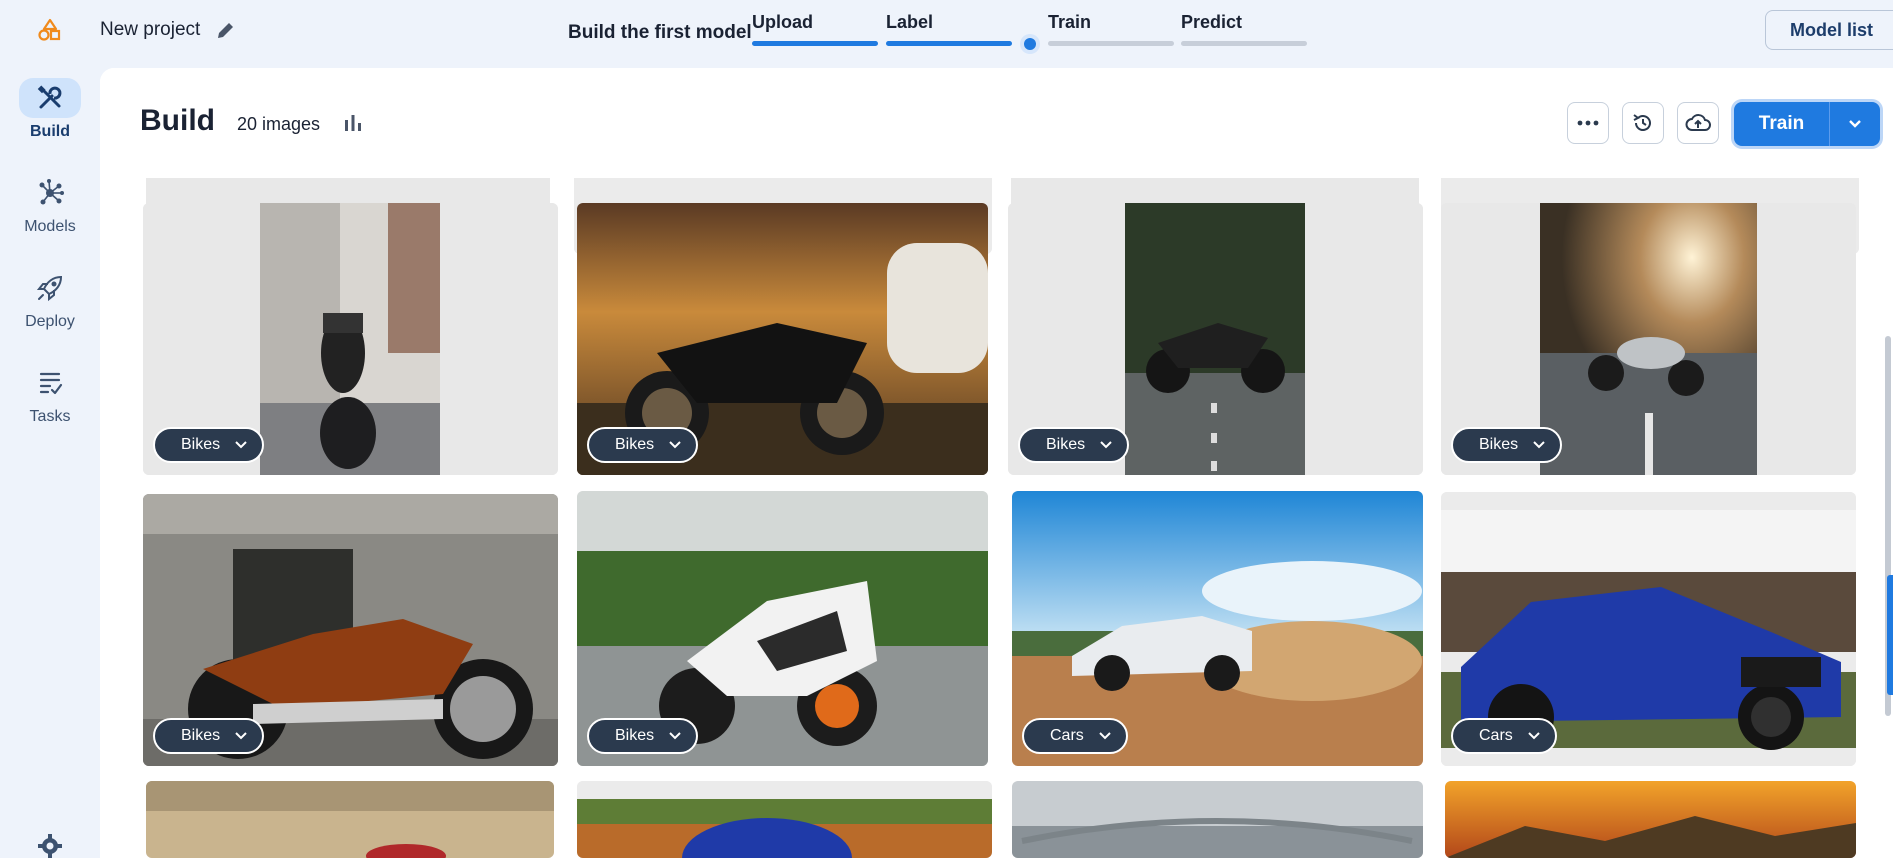 This screenshot has width=1893, height=858. I want to click on gear-icon, so click(50, 845).